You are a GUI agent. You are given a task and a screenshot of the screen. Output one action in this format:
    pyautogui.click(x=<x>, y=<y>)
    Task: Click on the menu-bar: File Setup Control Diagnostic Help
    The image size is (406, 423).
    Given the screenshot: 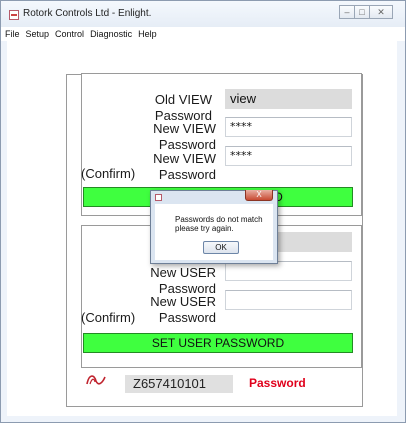 What is the action you would take?
    pyautogui.click(x=203, y=34)
    